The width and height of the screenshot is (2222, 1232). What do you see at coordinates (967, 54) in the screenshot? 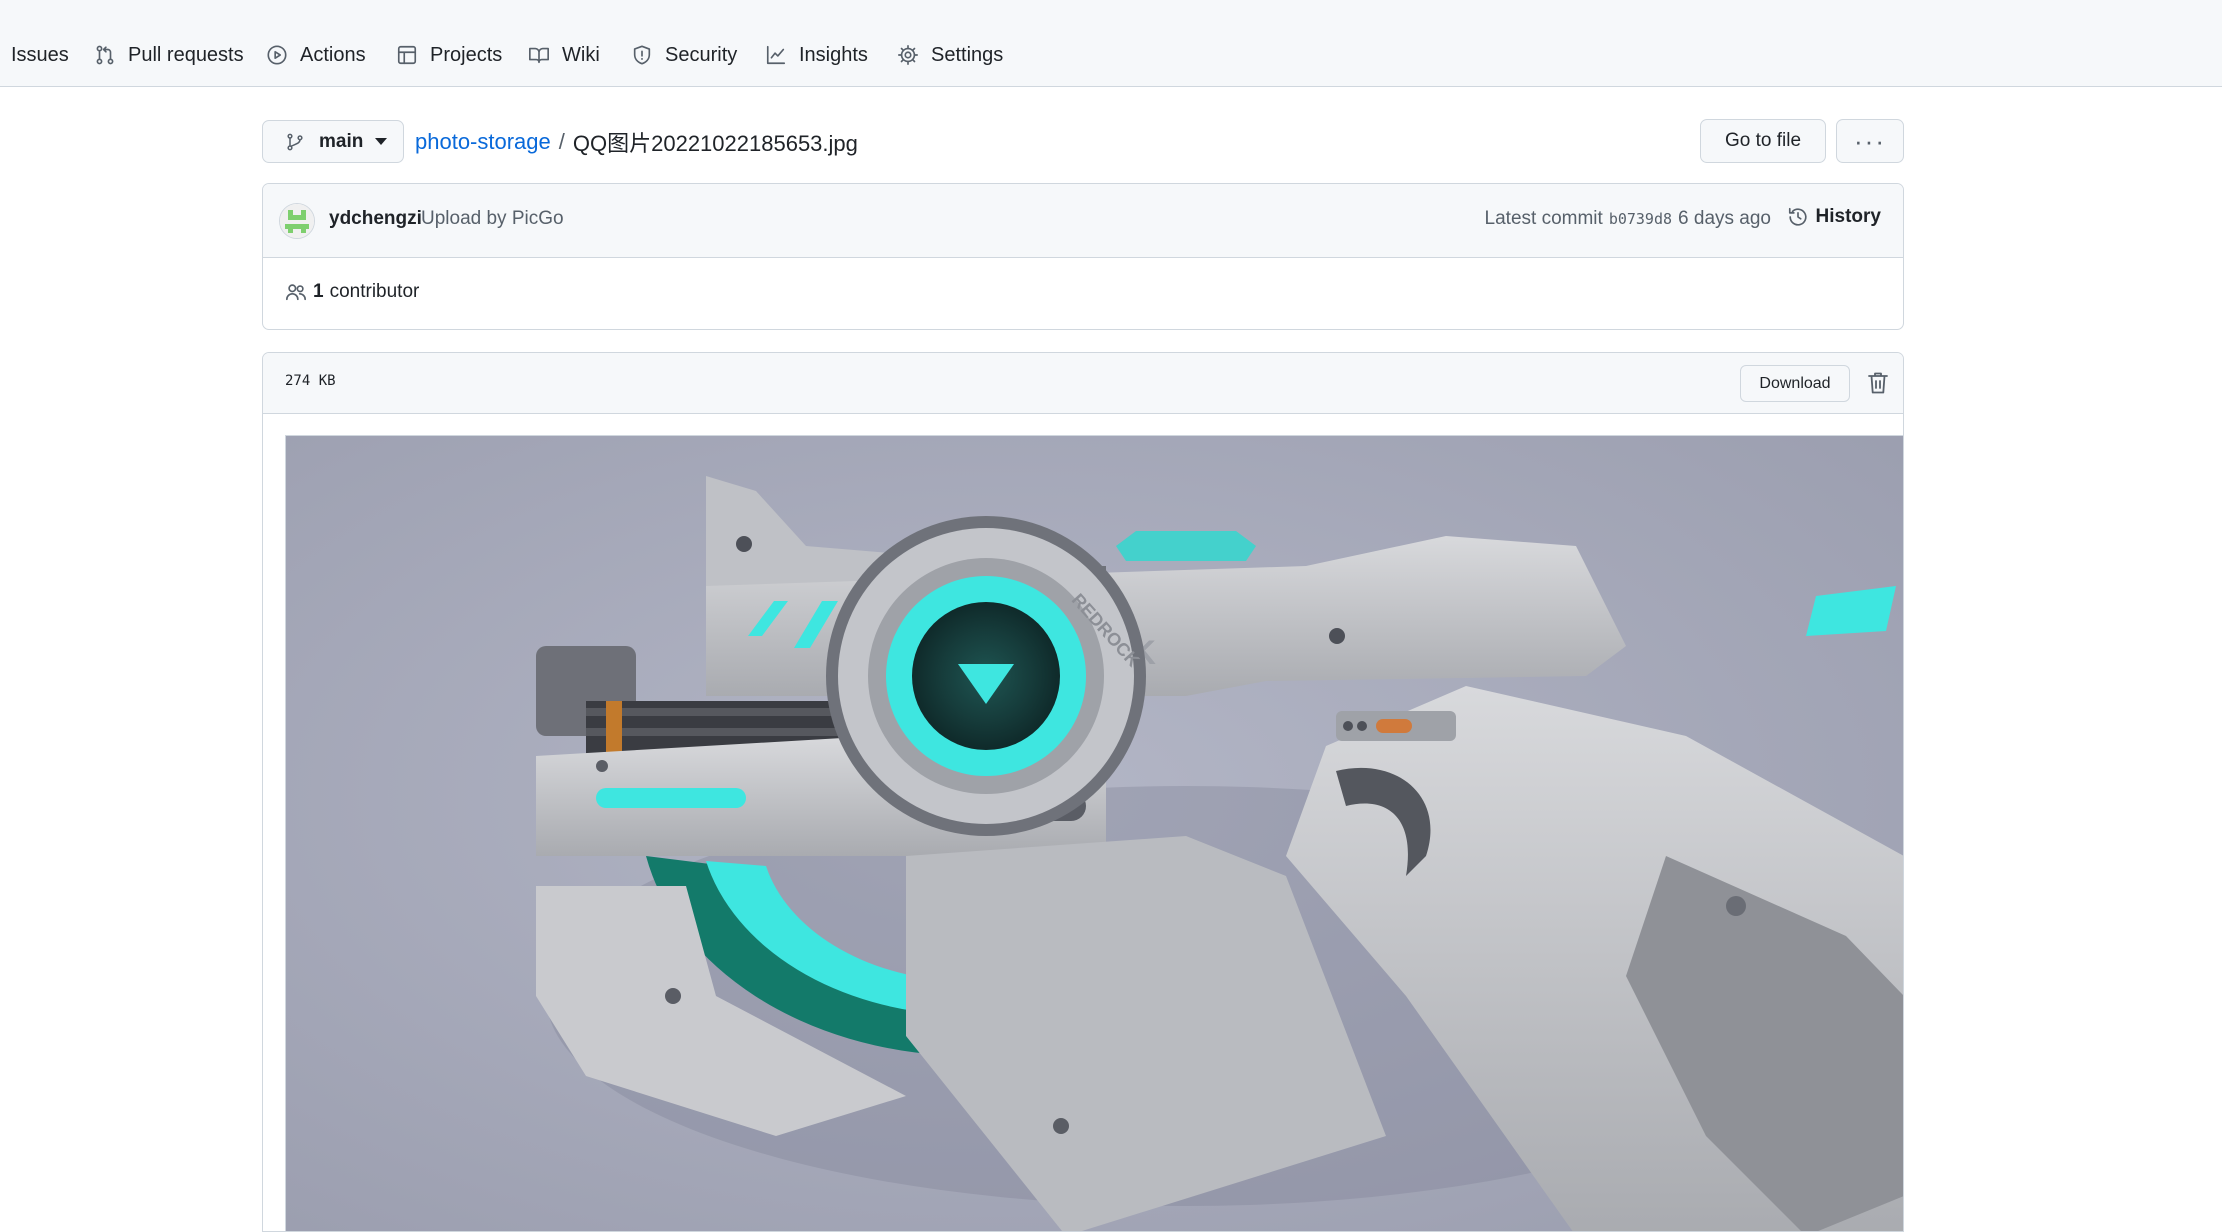
I see `tab-label: Settings` at bounding box center [967, 54].